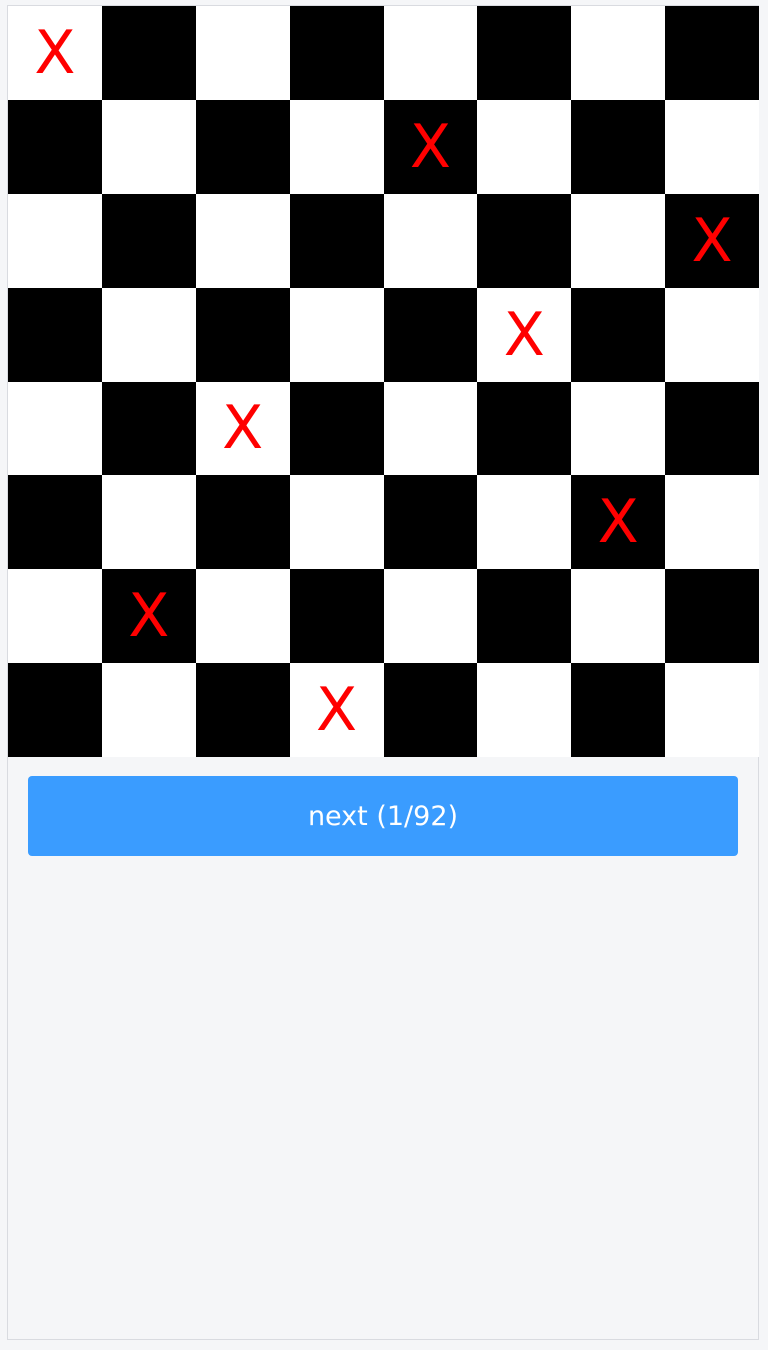  I want to click on next-solution-button: next (1/92), so click(383, 816).